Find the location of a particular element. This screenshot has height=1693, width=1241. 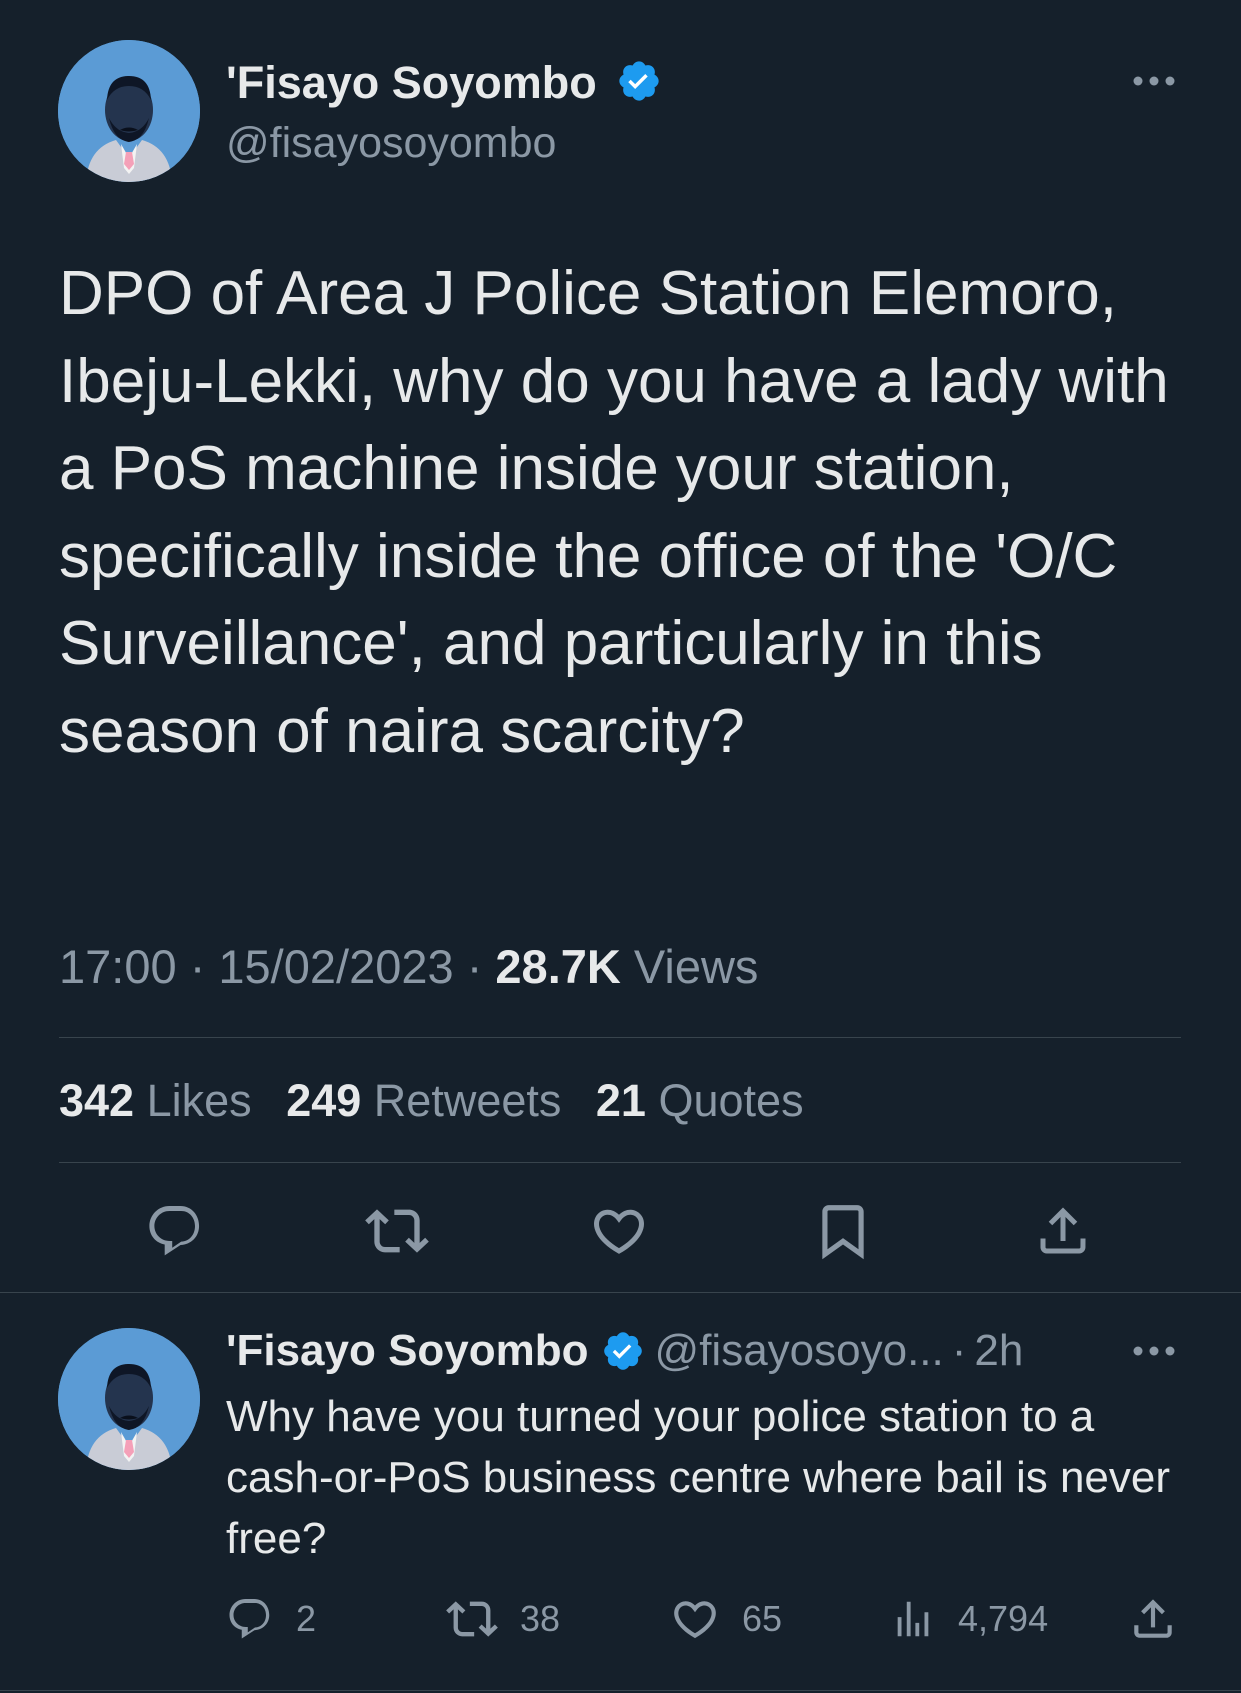

reply-button is located at coordinates (175, 1231).